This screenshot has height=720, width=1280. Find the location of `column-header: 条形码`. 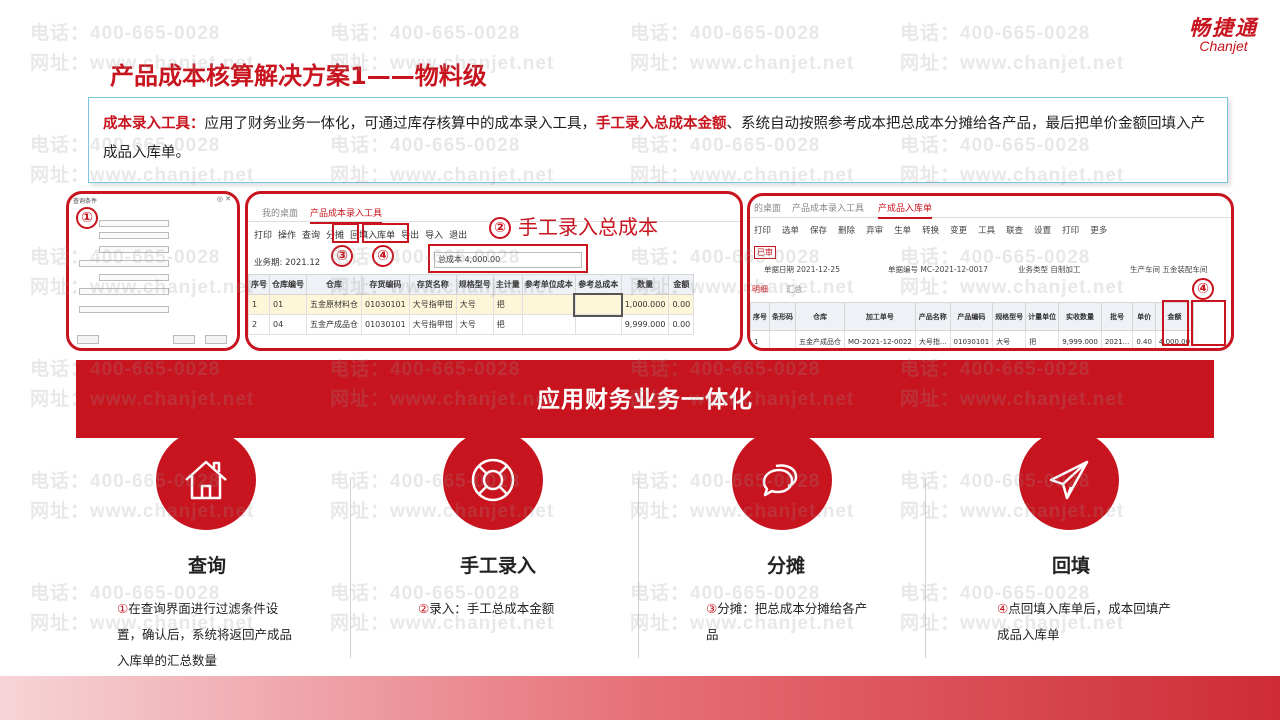

column-header: 条形码 is located at coordinates (782, 316).